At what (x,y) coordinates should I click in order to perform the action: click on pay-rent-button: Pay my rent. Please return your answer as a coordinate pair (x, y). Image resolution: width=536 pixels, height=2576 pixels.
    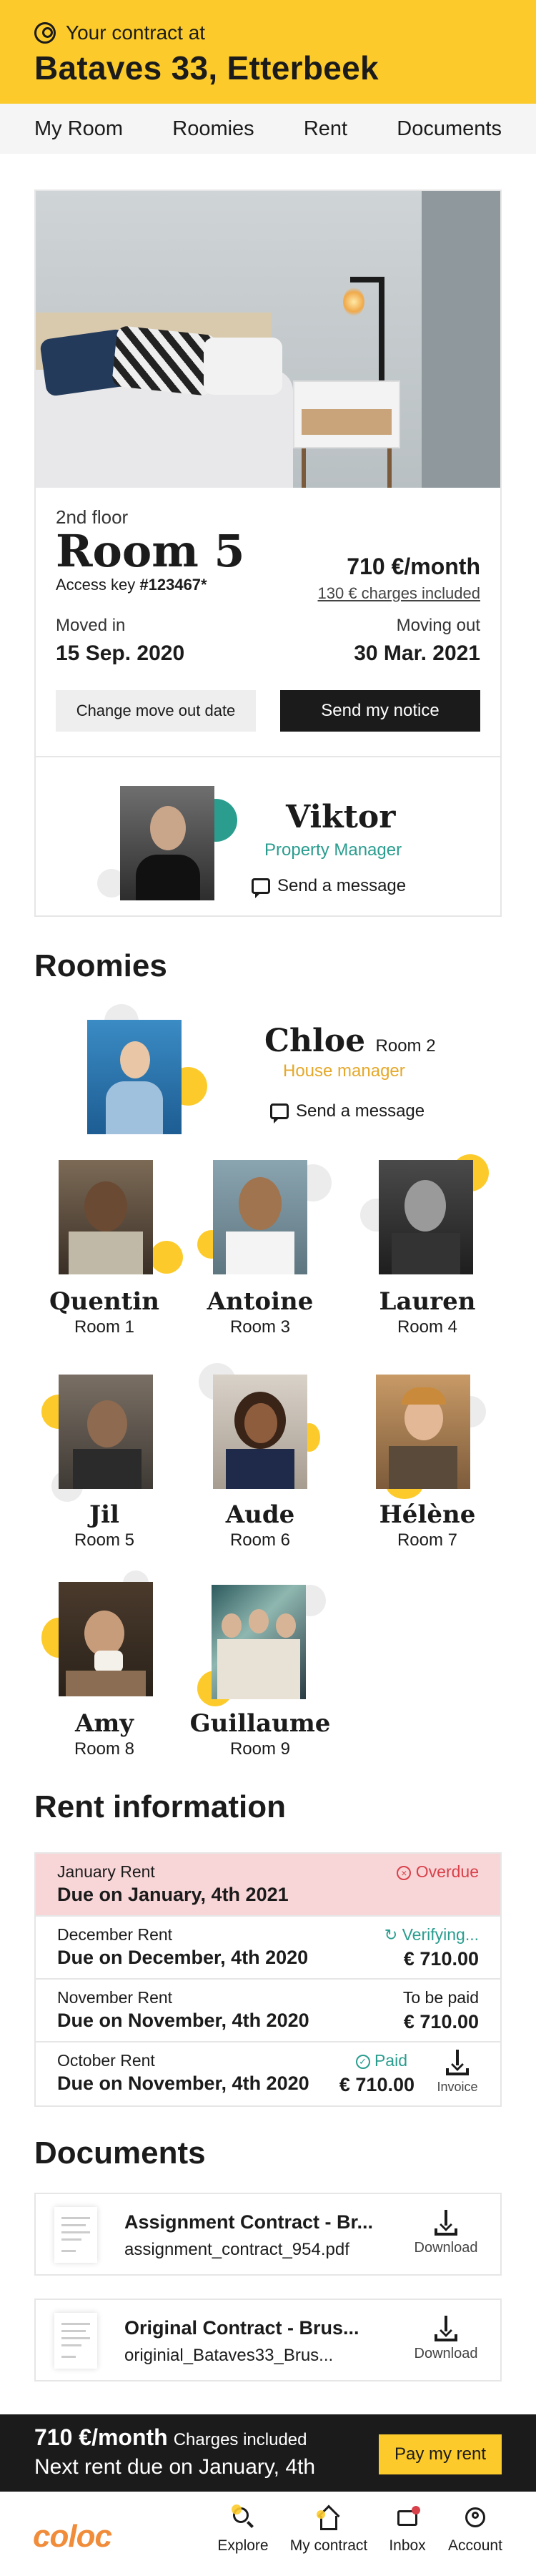
    Looking at the image, I should click on (440, 2454).